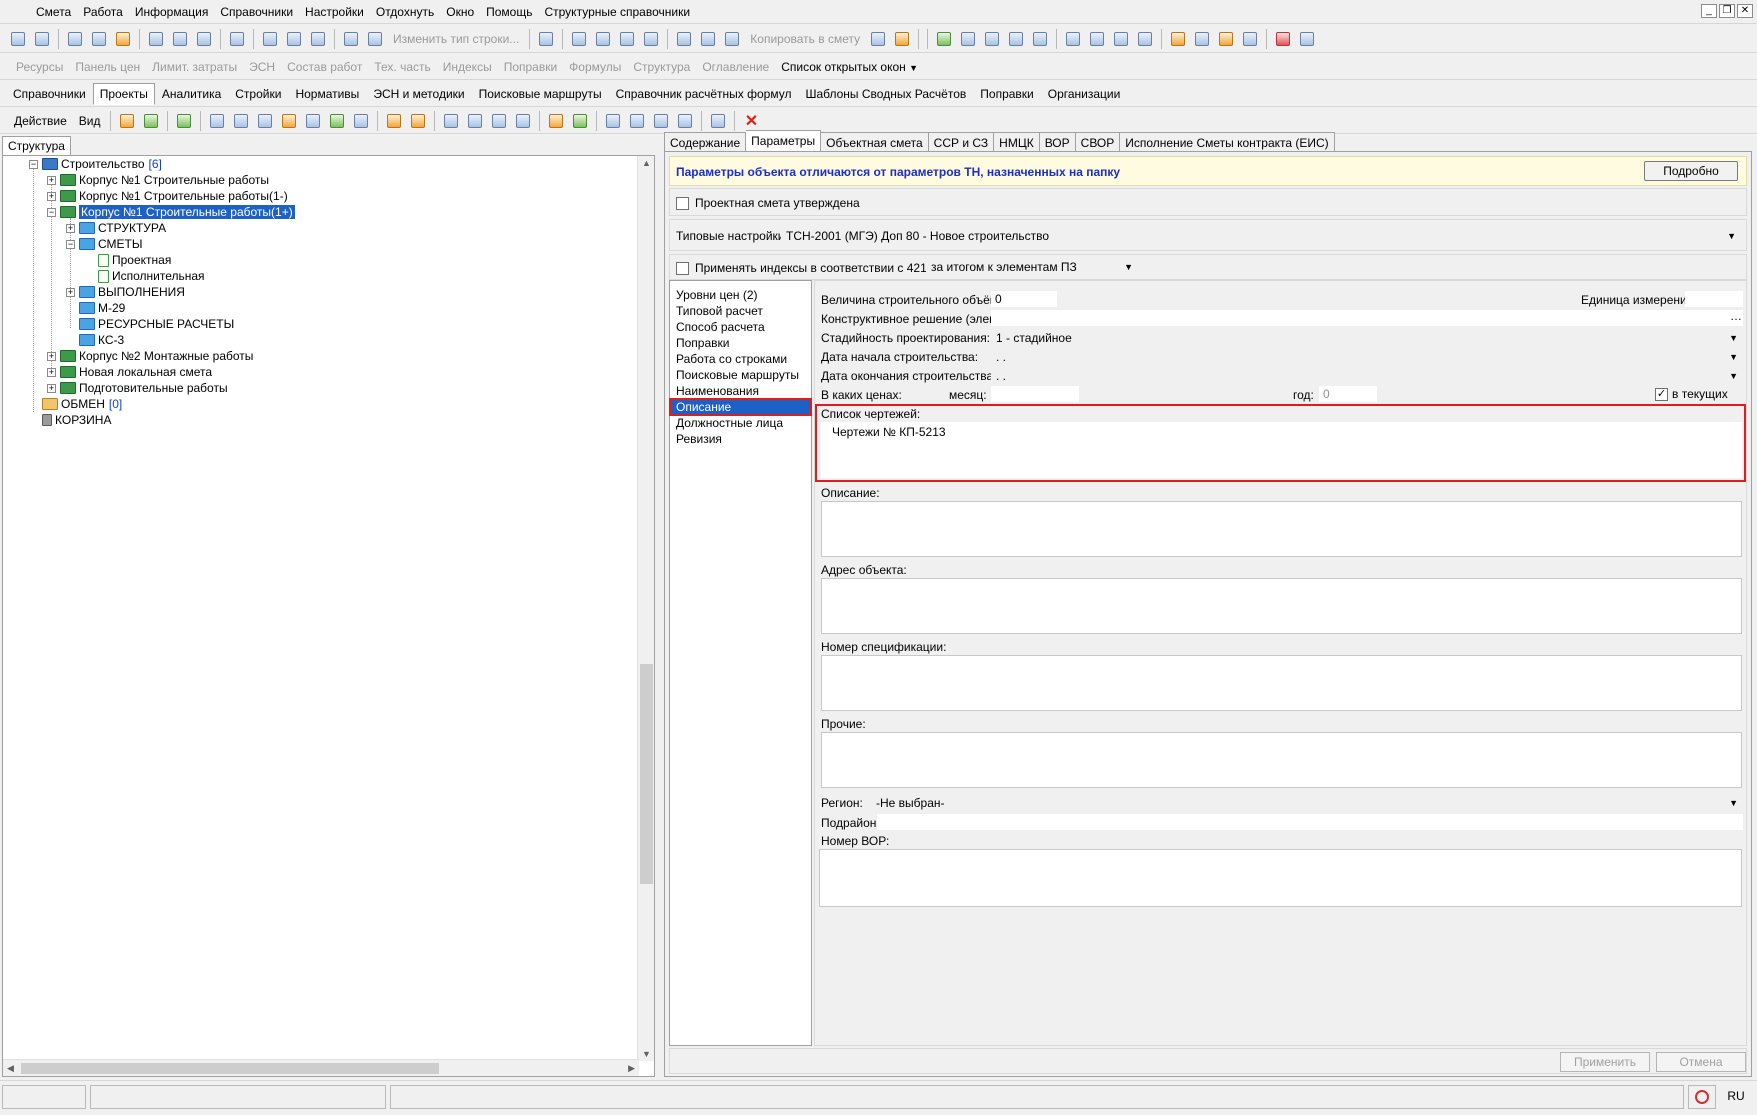 The width and height of the screenshot is (1757, 1115). What do you see at coordinates (204, 39) in the screenshot?
I see `undo-button` at bounding box center [204, 39].